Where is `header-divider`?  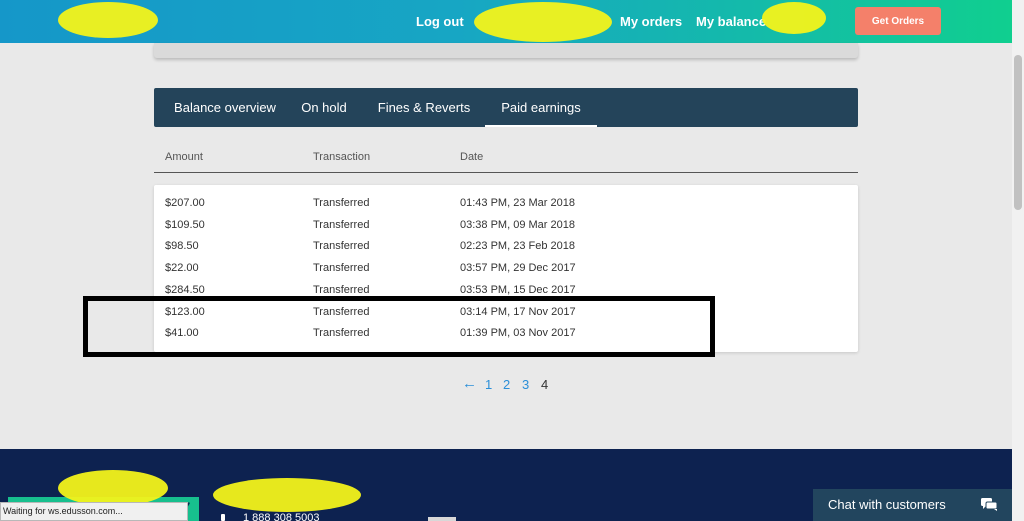
header-divider is located at coordinates (506, 172).